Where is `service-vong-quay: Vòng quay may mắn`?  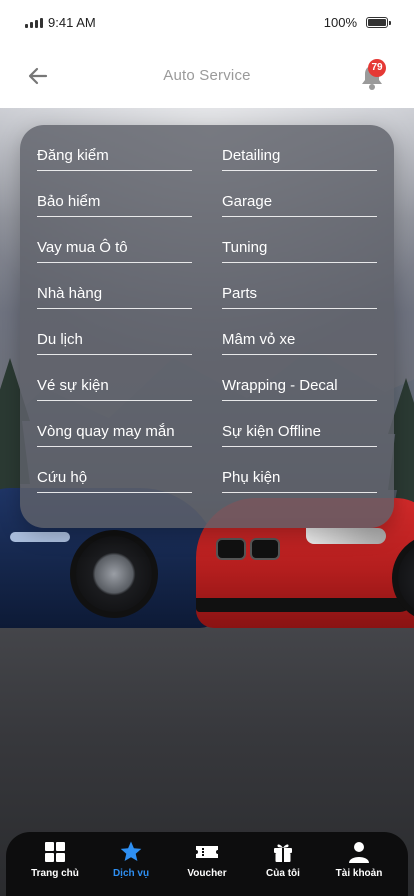 service-vong-quay: Vòng quay may mắn is located at coordinates (114, 424).